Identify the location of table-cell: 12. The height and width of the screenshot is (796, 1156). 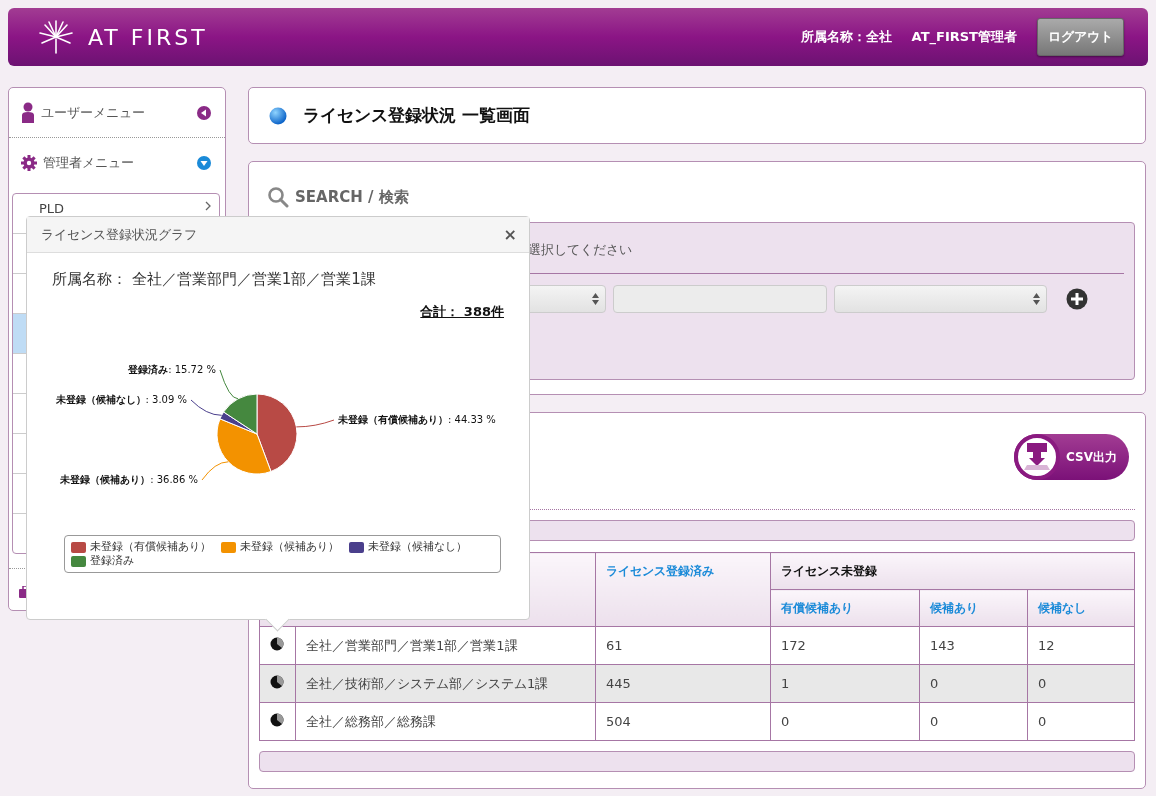
(1081, 645).